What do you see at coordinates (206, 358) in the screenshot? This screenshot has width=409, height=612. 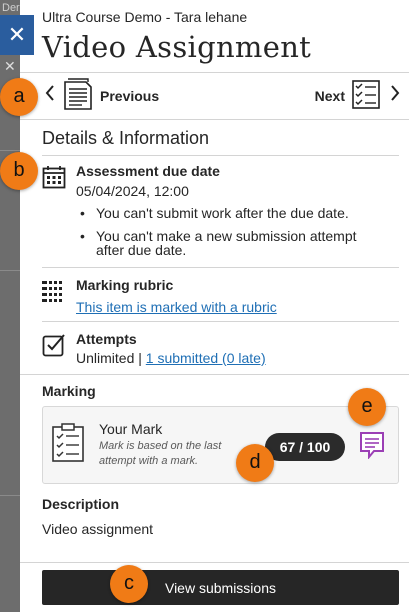 I see `submissions-link: 1 submitted (0 late)` at bounding box center [206, 358].